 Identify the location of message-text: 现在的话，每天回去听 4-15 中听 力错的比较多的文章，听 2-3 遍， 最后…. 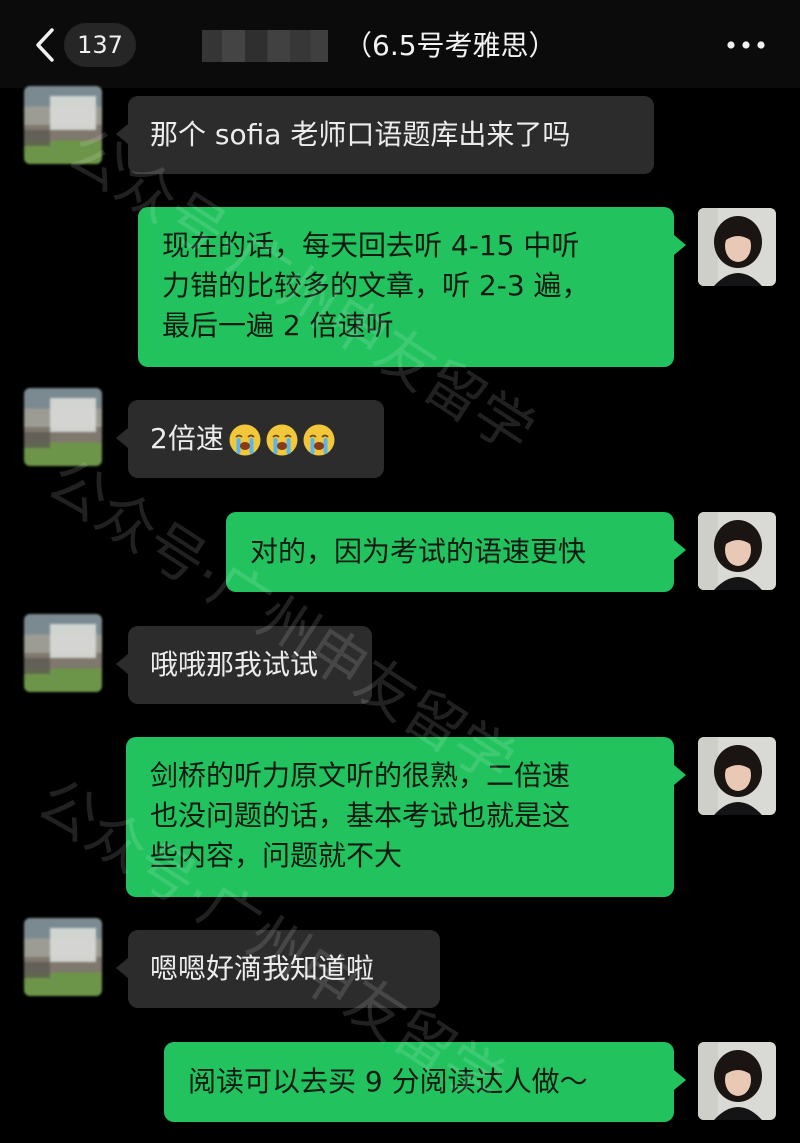
(376, 285).